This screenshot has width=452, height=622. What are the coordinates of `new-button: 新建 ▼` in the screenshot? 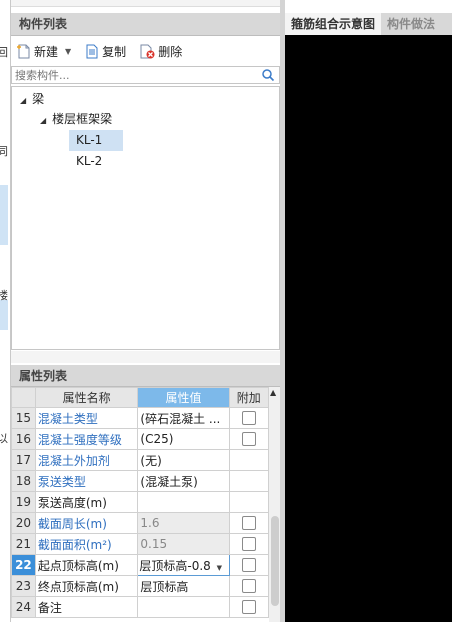 It's located at (44, 51).